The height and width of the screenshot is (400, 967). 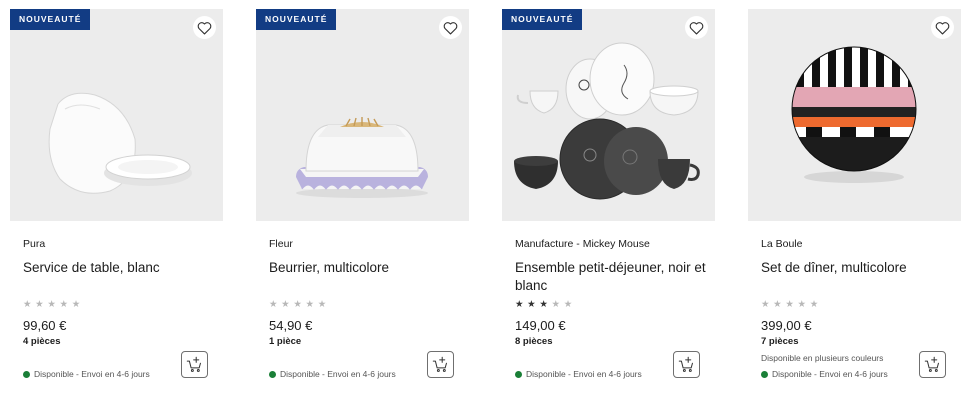 What do you see at coordinates (607, 121) in the screenshot?
I see `mickey-breakfast-set-image` at bounding box center [607, 121].